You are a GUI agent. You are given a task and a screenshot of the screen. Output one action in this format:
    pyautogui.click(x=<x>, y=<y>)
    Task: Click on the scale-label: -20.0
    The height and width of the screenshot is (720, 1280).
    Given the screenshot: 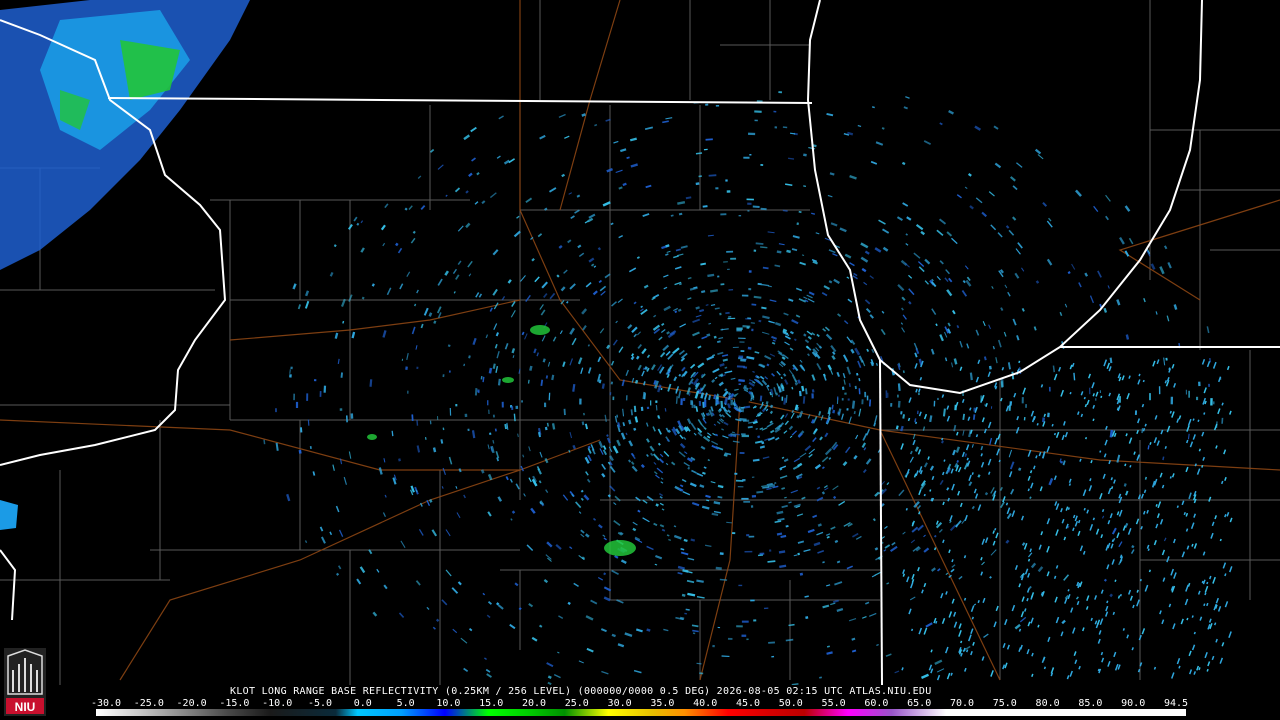 What is the action you would take?
    pyautogui.click(x=191, y=703)
    